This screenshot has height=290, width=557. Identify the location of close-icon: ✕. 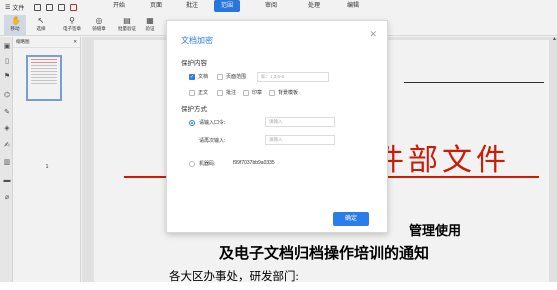
(373, 34).